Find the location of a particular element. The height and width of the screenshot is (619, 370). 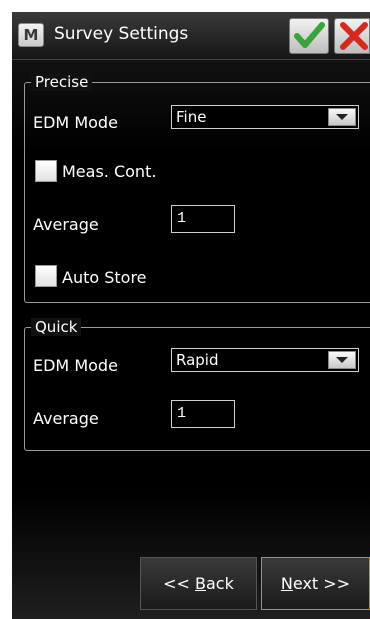

quick-legend: Quick is located at coordinates (56, 327).